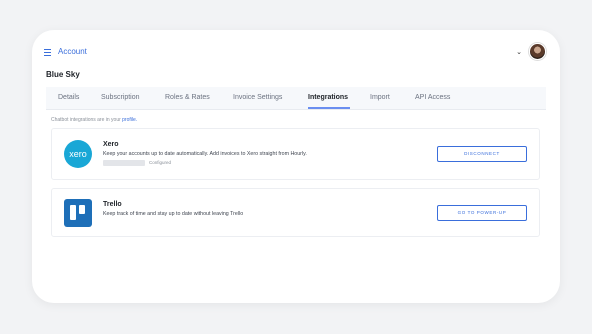 The image size is (592, 334). Describe the element at coordinates (86, 120) in the screenshot. I see `chatbot-note-text: Chatbot integrations are in your` at that location.